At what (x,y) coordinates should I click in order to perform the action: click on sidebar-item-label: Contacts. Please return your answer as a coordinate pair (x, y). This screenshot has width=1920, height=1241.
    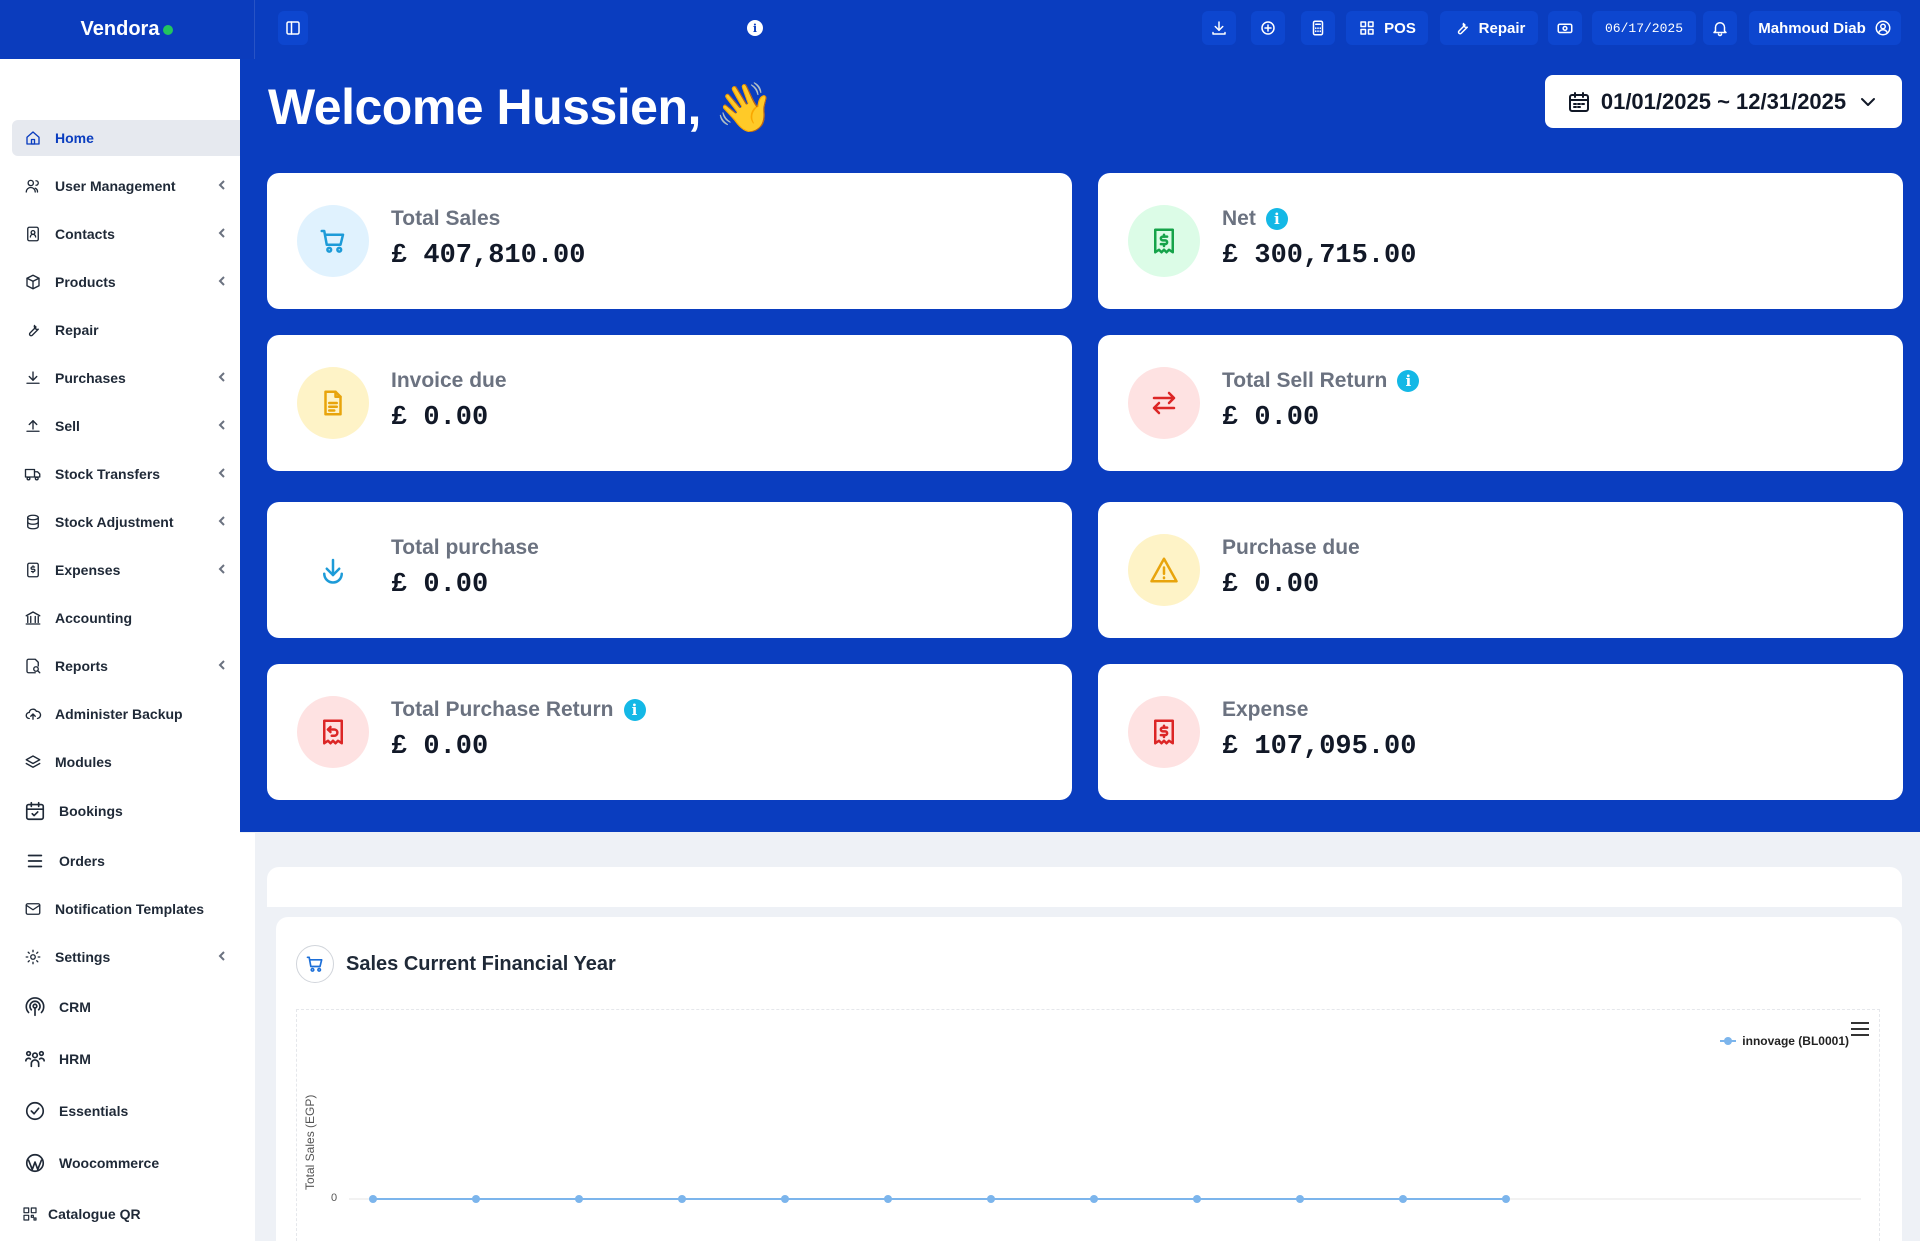
    Looking at the image, I should click on (85, 234).